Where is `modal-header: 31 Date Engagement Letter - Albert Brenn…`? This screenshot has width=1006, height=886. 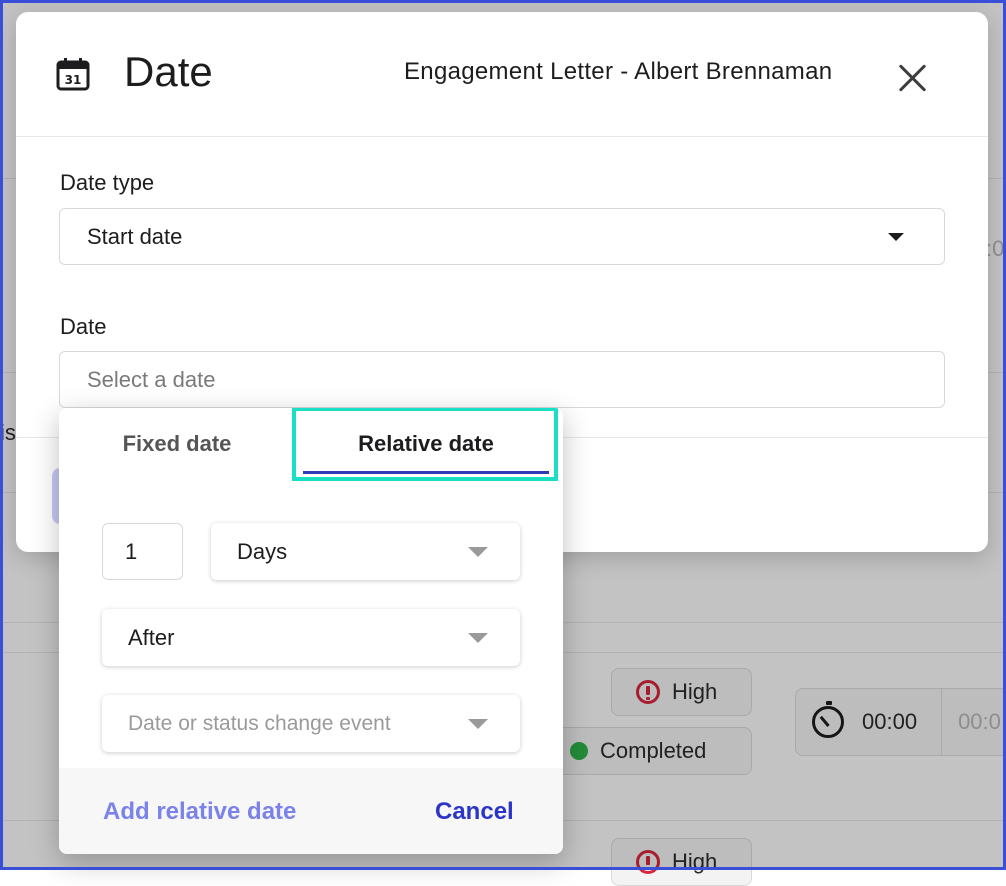 modal-header: 31 Date Engagement Letter - Albert Brenn… is located at coordinates (502, 74).